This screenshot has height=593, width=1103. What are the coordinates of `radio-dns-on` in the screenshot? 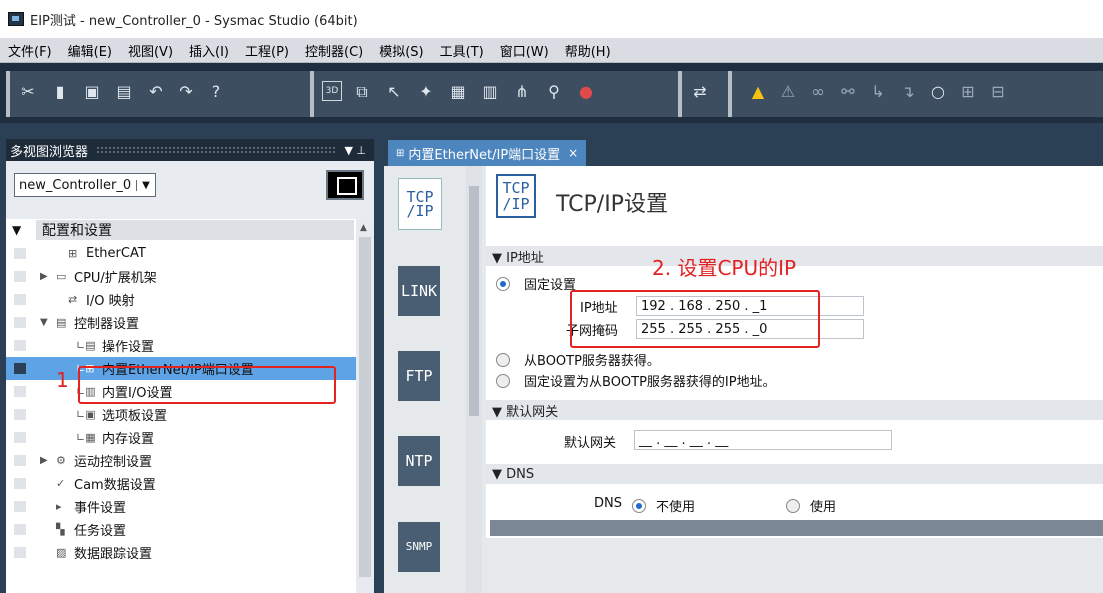 It's located at (793, 505).